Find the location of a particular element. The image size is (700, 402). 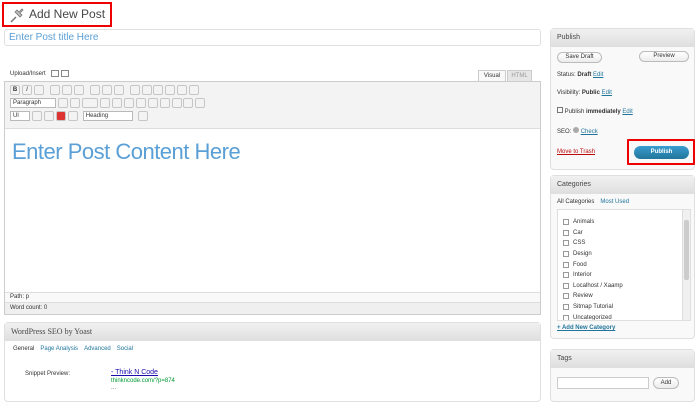

tab-visual: Visual is located at coordinates (492, 75).